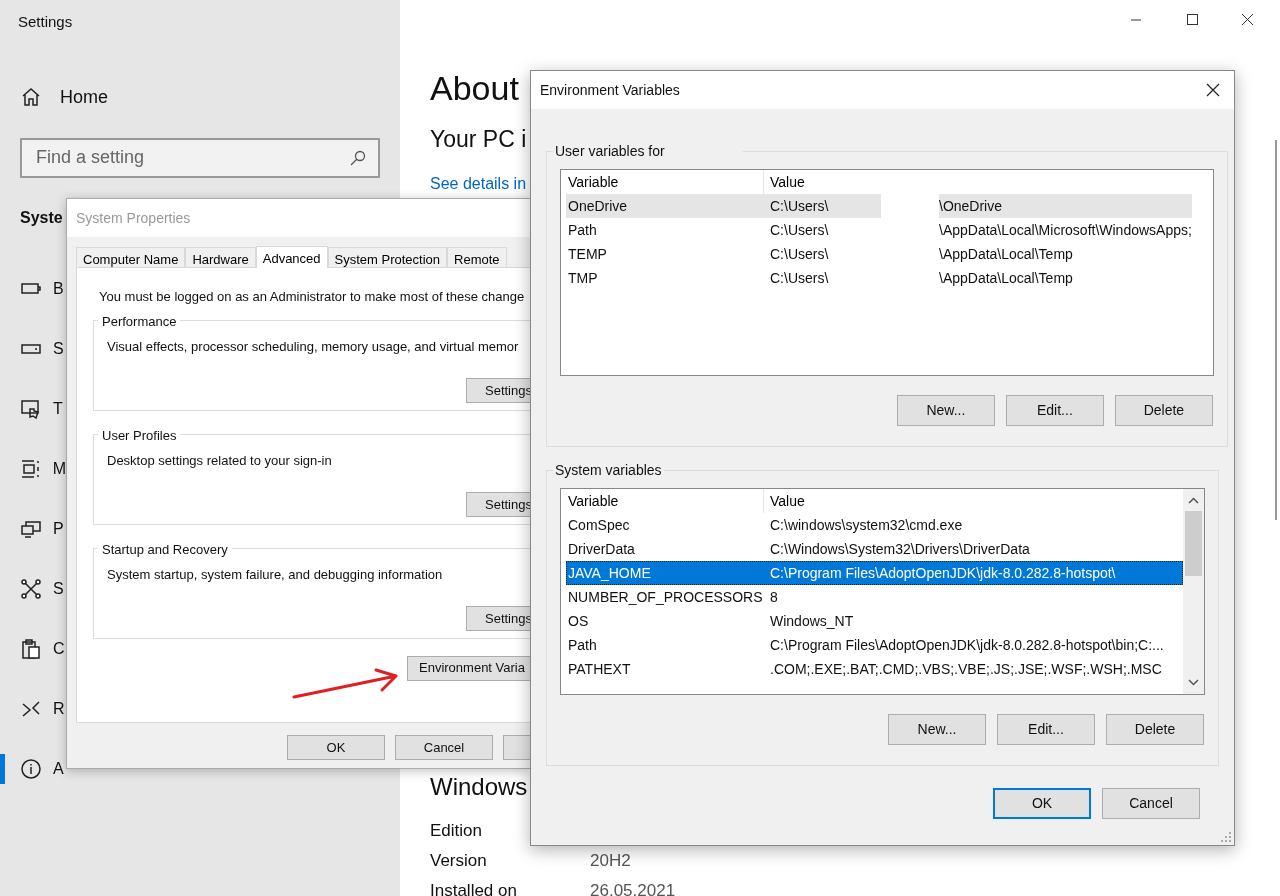  Describe the element at coordinates (1213, 90) in the screenshot. I see `close-icon` at that location.